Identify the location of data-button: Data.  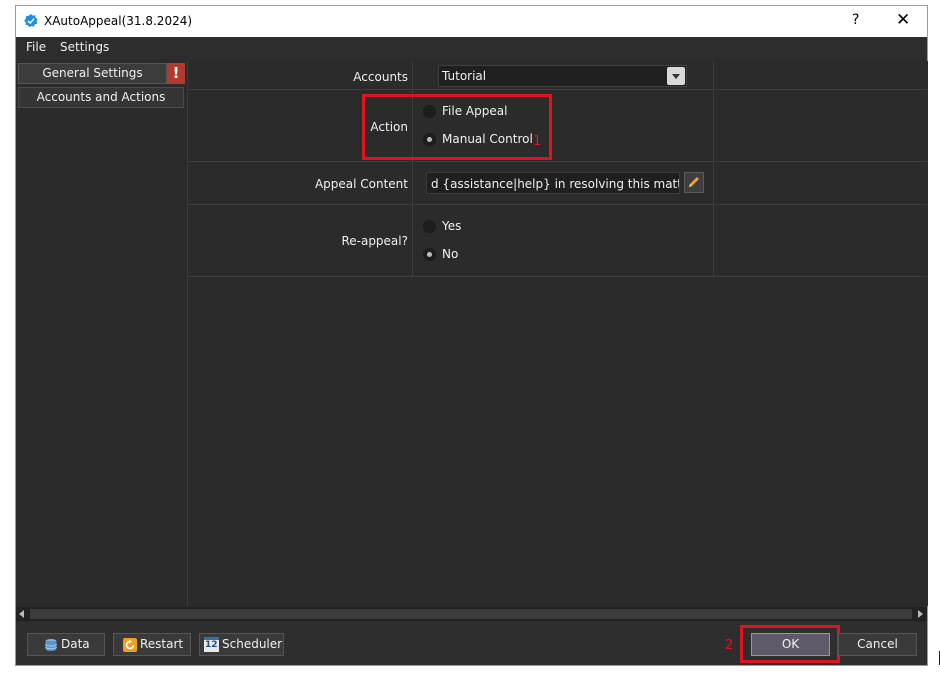
(66, 644).